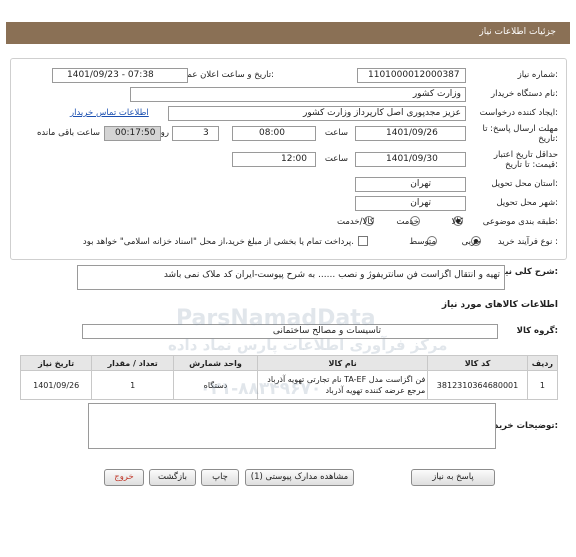  I want to click on validity-time-label: ساعت, so click(336, 159).